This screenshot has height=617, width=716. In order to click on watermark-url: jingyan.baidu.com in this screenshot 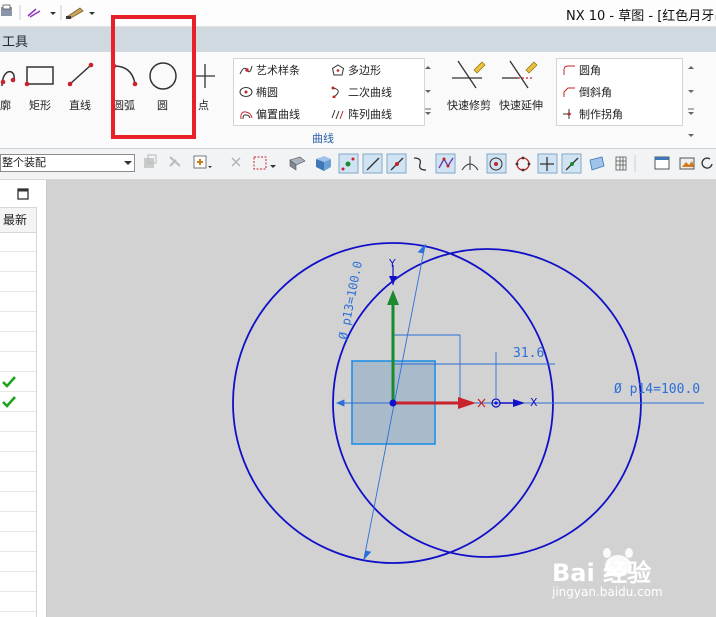, I will do `click(607, 592)`.